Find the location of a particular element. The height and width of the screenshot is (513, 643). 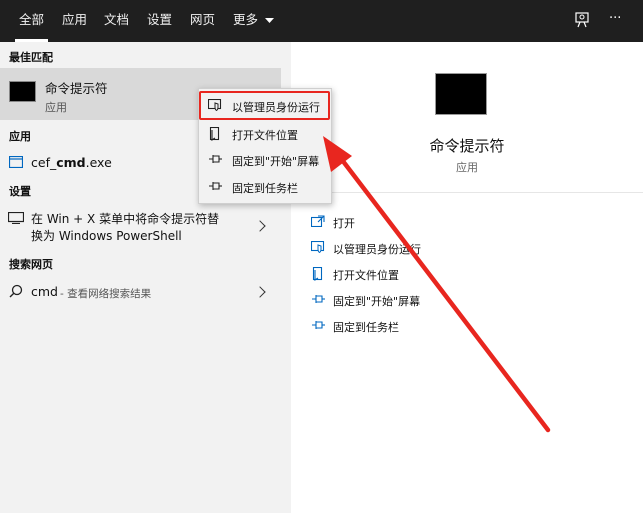

settings-line-2: 换为 Windows PowerShell is located at coordinates (106, 236).